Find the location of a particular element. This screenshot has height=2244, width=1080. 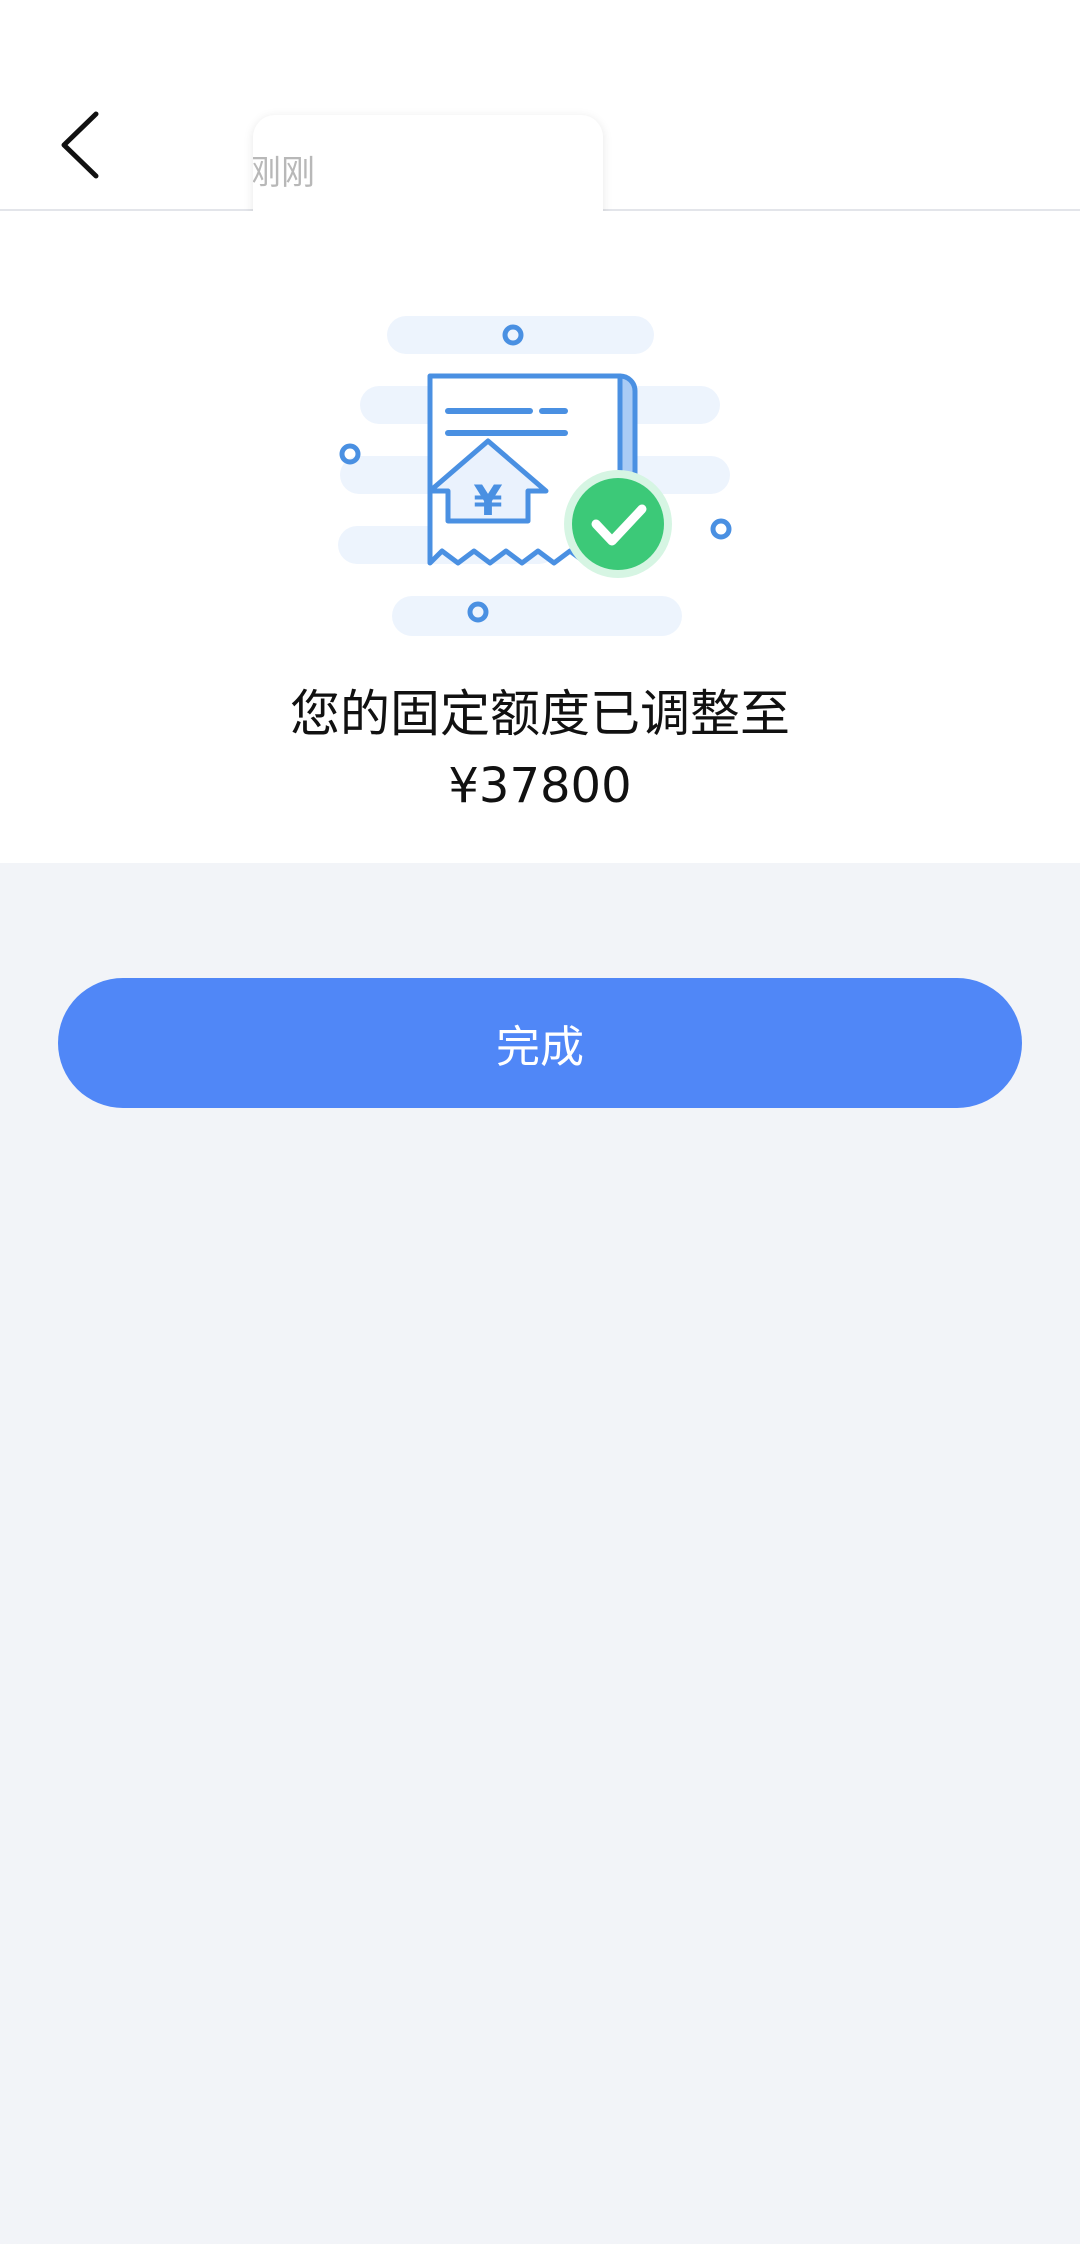

result-message: 您的固定额度已调整至 is located at coordinates (540, 714).